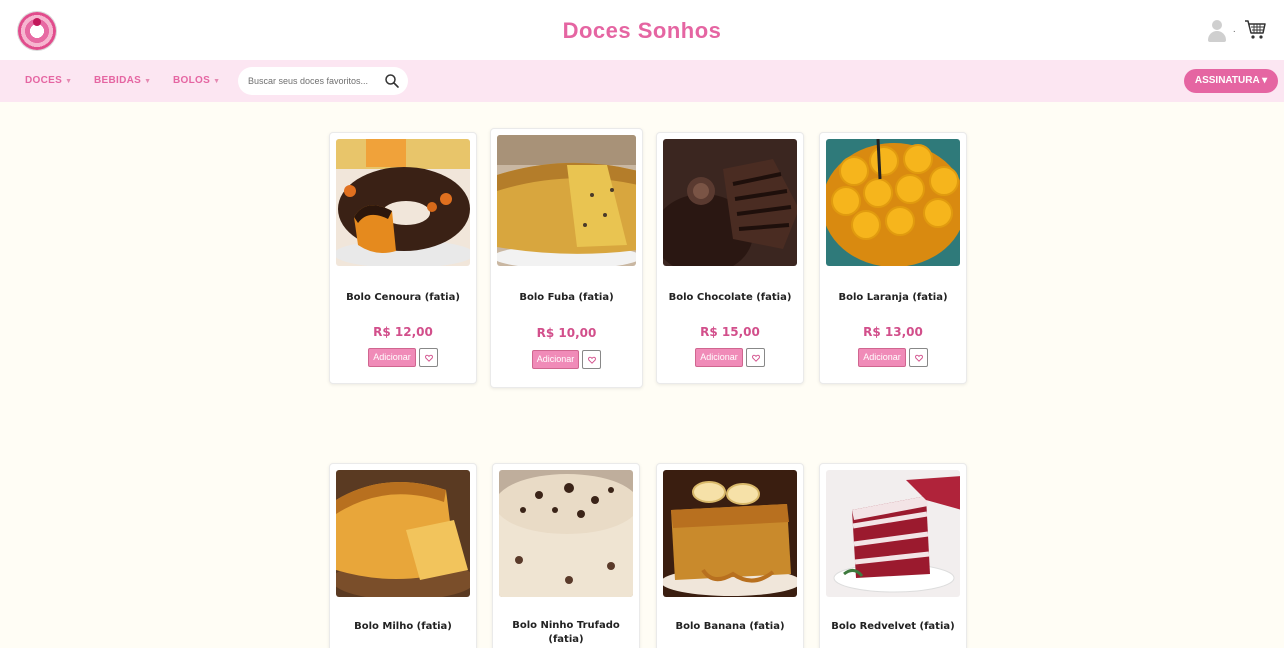 The height and width of the screenshot is (648, 1284). I want to click on product-image-corn-cake, so click(403, 533).